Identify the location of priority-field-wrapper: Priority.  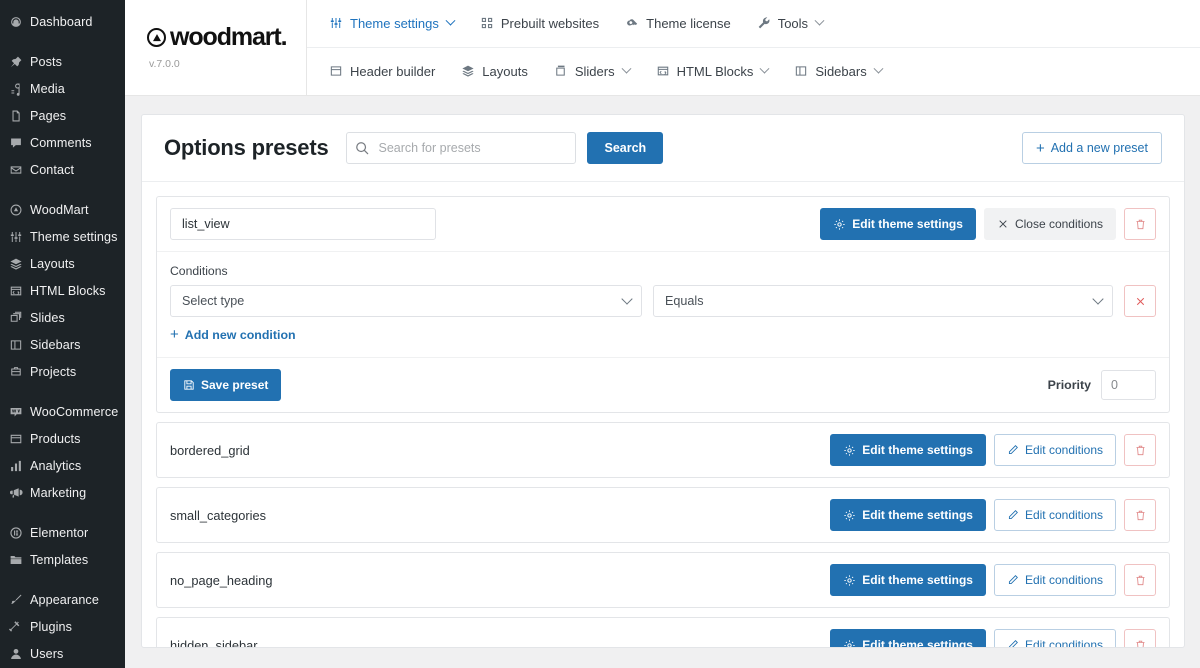
(1102, 385).